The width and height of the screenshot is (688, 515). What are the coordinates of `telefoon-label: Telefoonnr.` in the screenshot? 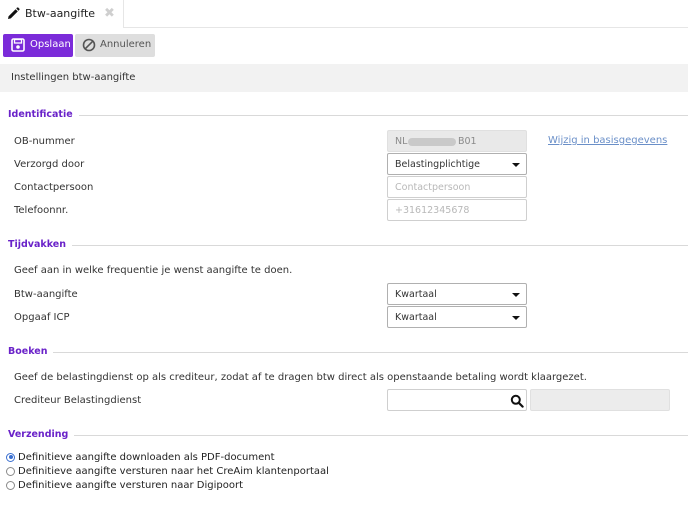 It's located at (41, 210).